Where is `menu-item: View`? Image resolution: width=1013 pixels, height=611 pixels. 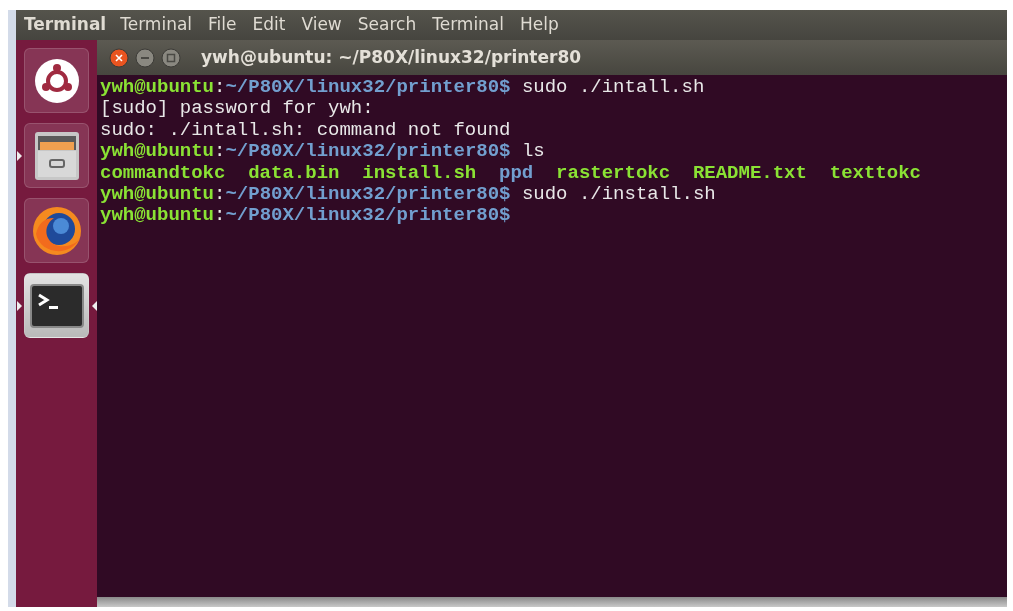
menu-item: View is located at coordinates (321, 25).